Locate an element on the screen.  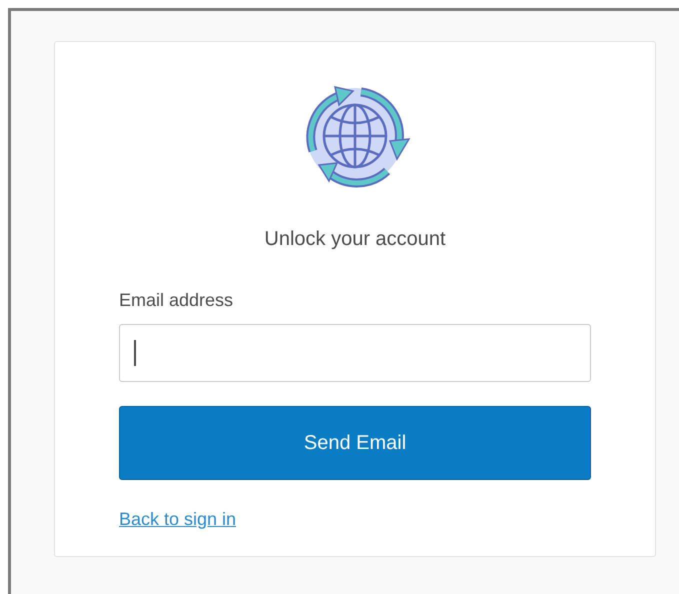
back-to-sign-in-link: Back to sign in is located at coordinates (177, 519).